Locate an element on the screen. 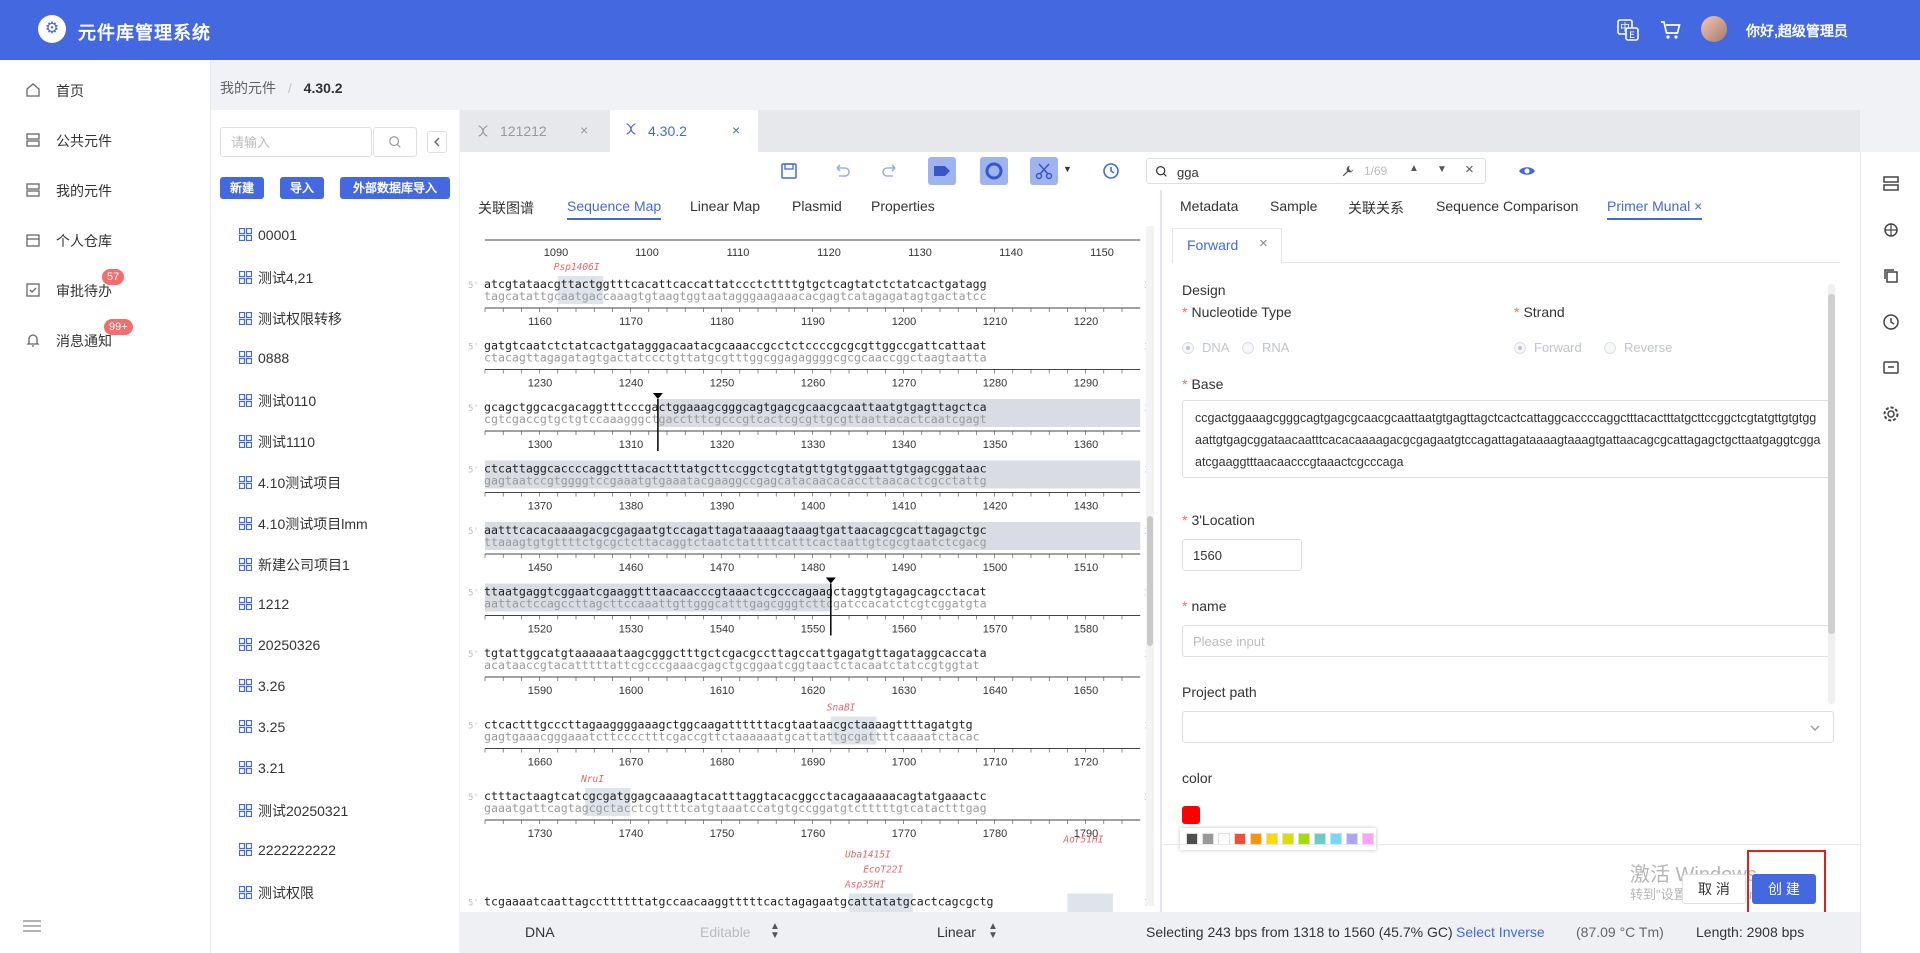 This screenshot has width=1920, height=953. view-tab: Linear Map is located at coordinates (725, 206).